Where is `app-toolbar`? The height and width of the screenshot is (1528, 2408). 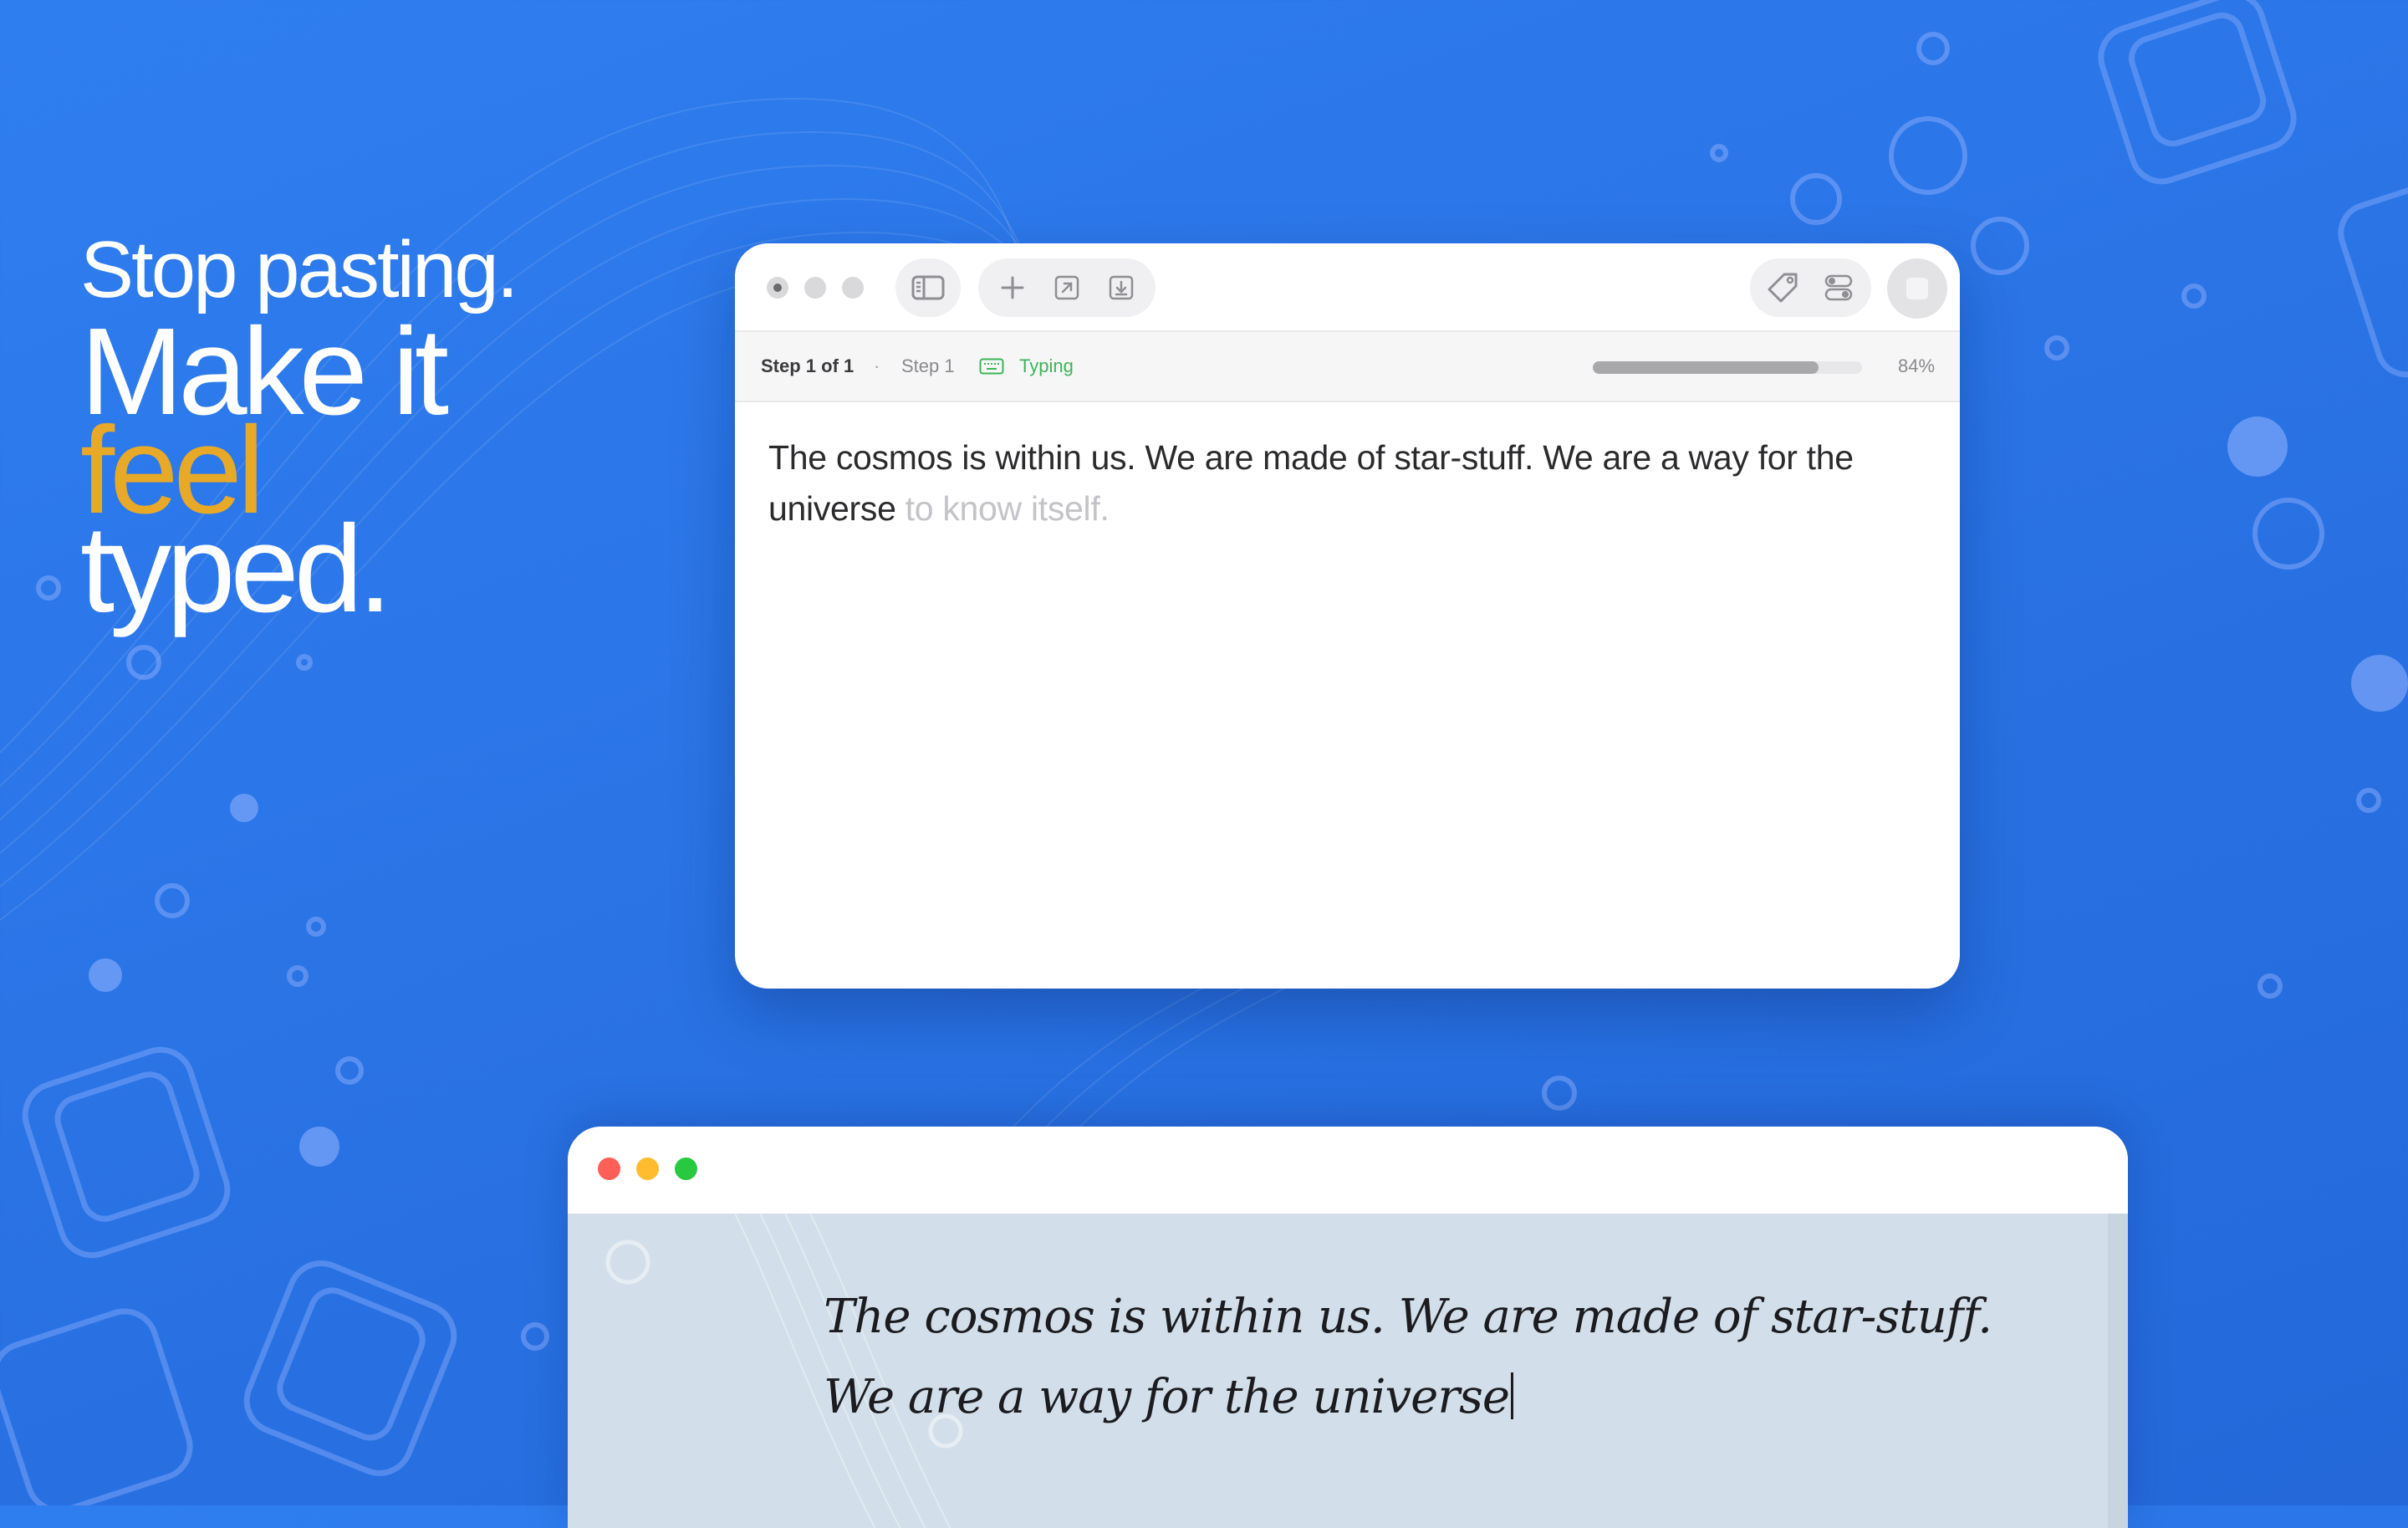 app-toolbar is located at coordinates (1348, 287).